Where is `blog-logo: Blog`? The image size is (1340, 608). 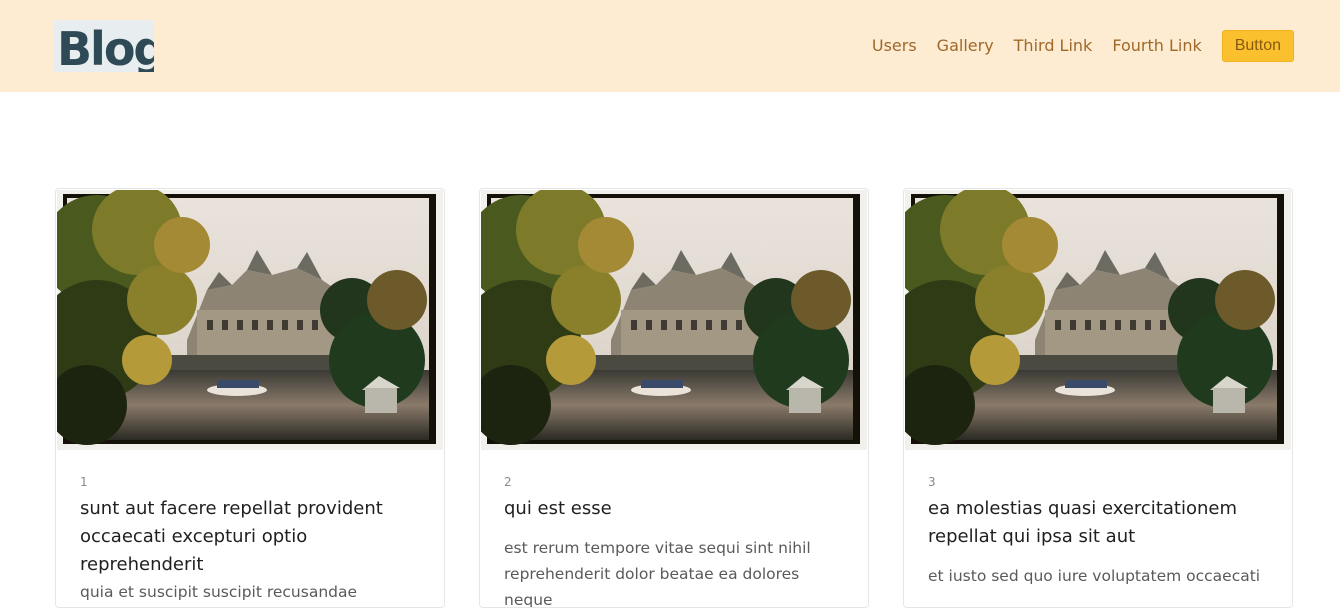
blog-logo: Blog is located at coordinates (104, 46).